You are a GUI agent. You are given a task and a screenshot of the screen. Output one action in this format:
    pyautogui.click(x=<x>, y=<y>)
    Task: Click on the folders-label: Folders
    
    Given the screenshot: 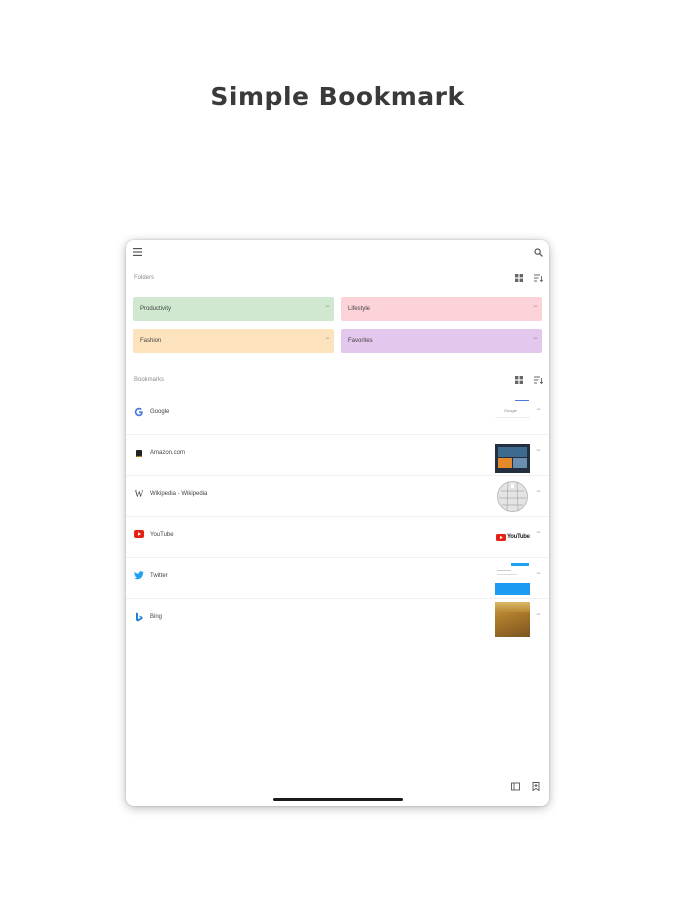 What is the action you would take?
    pyautogui.click(x=144, y=278)
    